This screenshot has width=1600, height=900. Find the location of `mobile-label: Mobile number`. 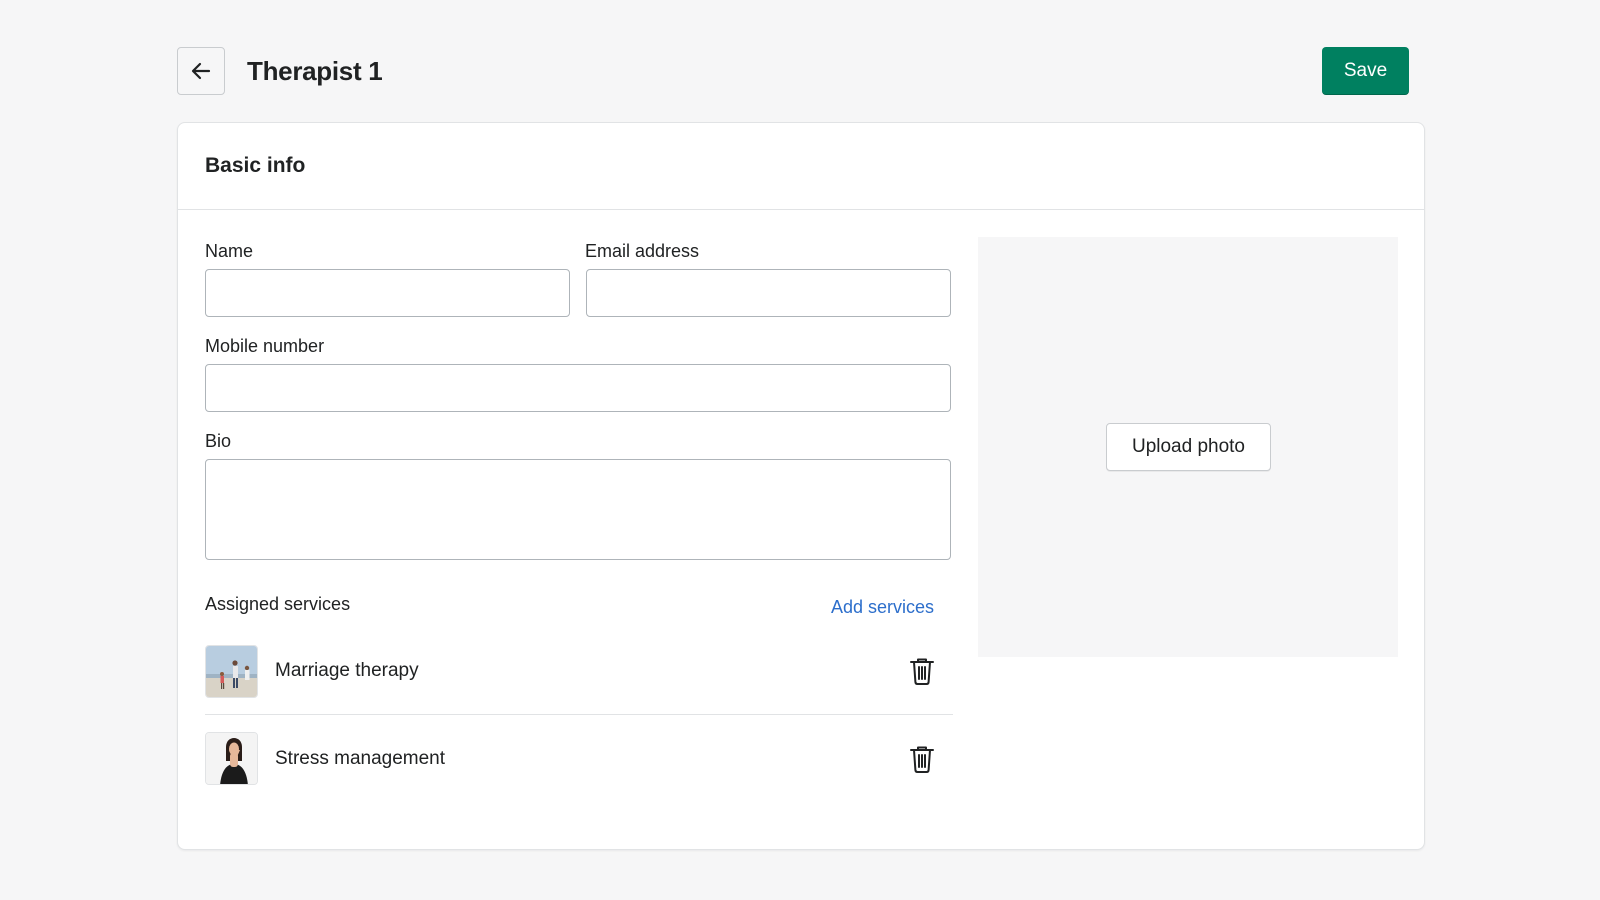

mobile-label: Mobile number is located at coordinates (265, 346).